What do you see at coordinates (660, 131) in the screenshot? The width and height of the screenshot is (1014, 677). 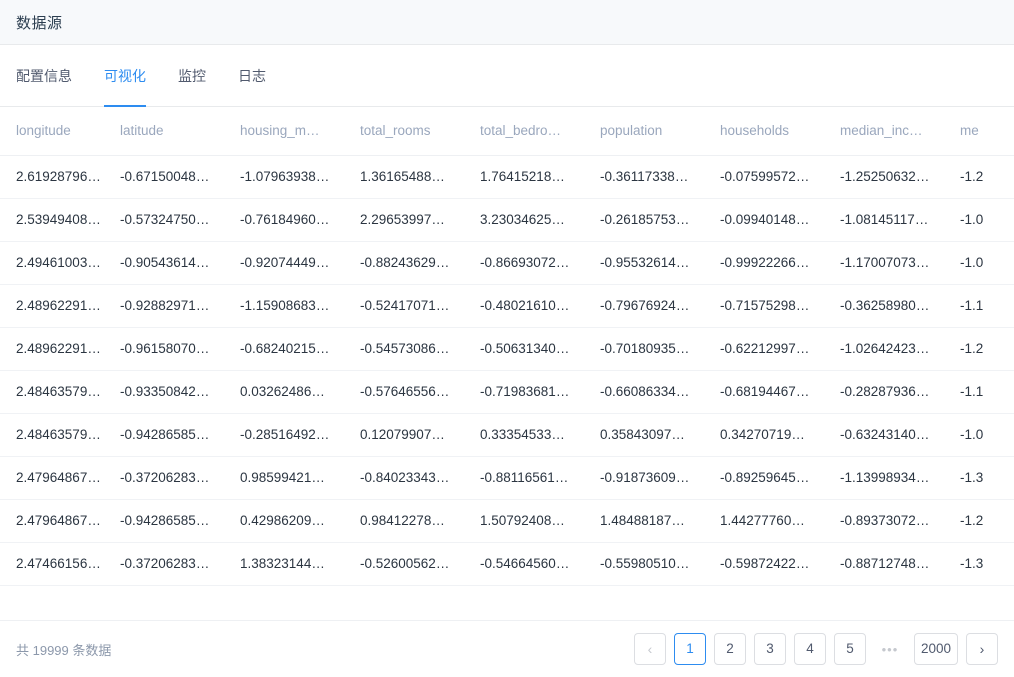 I see `column-header: population` at bounding box center [660, 131].